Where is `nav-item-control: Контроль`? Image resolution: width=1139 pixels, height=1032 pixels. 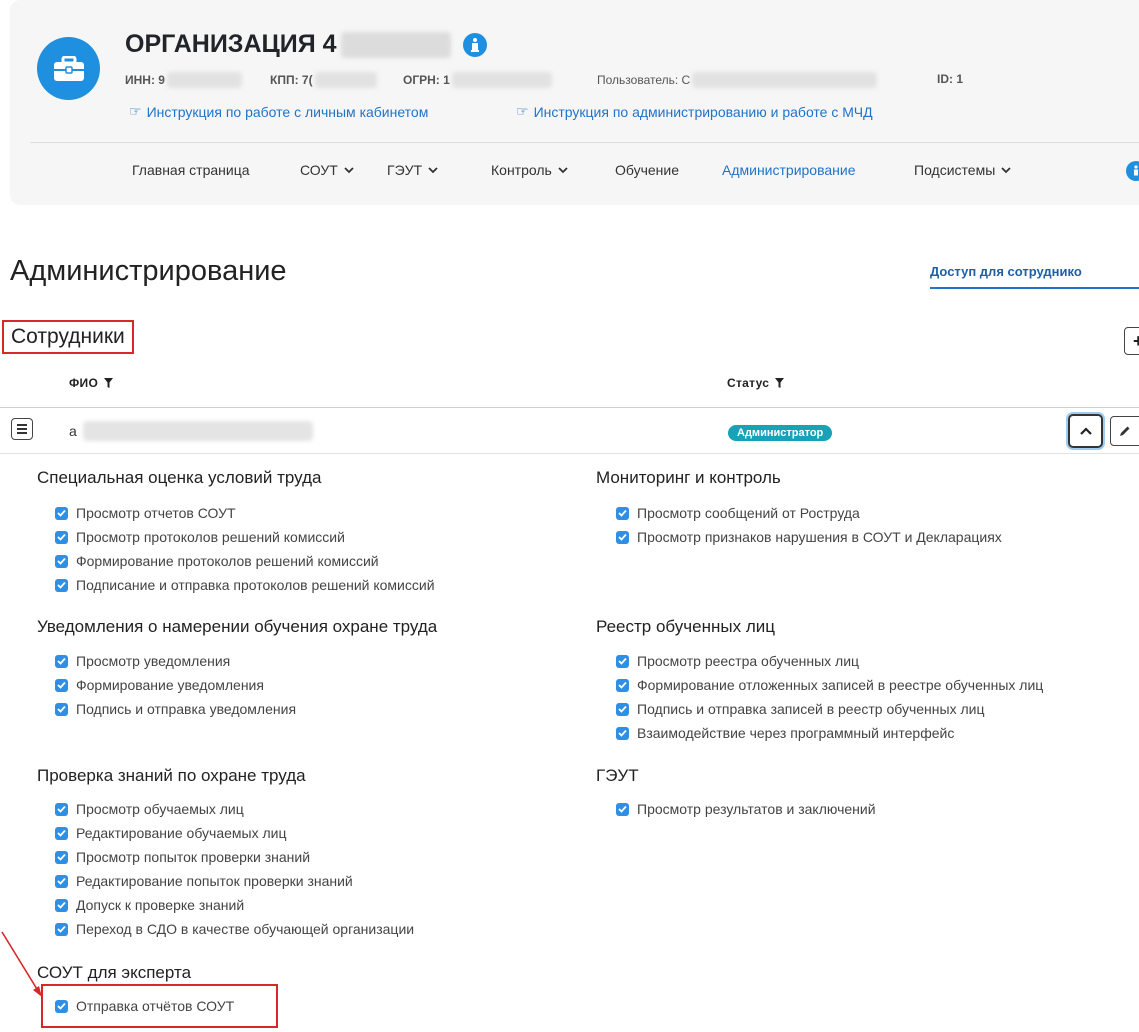 nav-item-control: Контроль is located at coordinates (529, 170).